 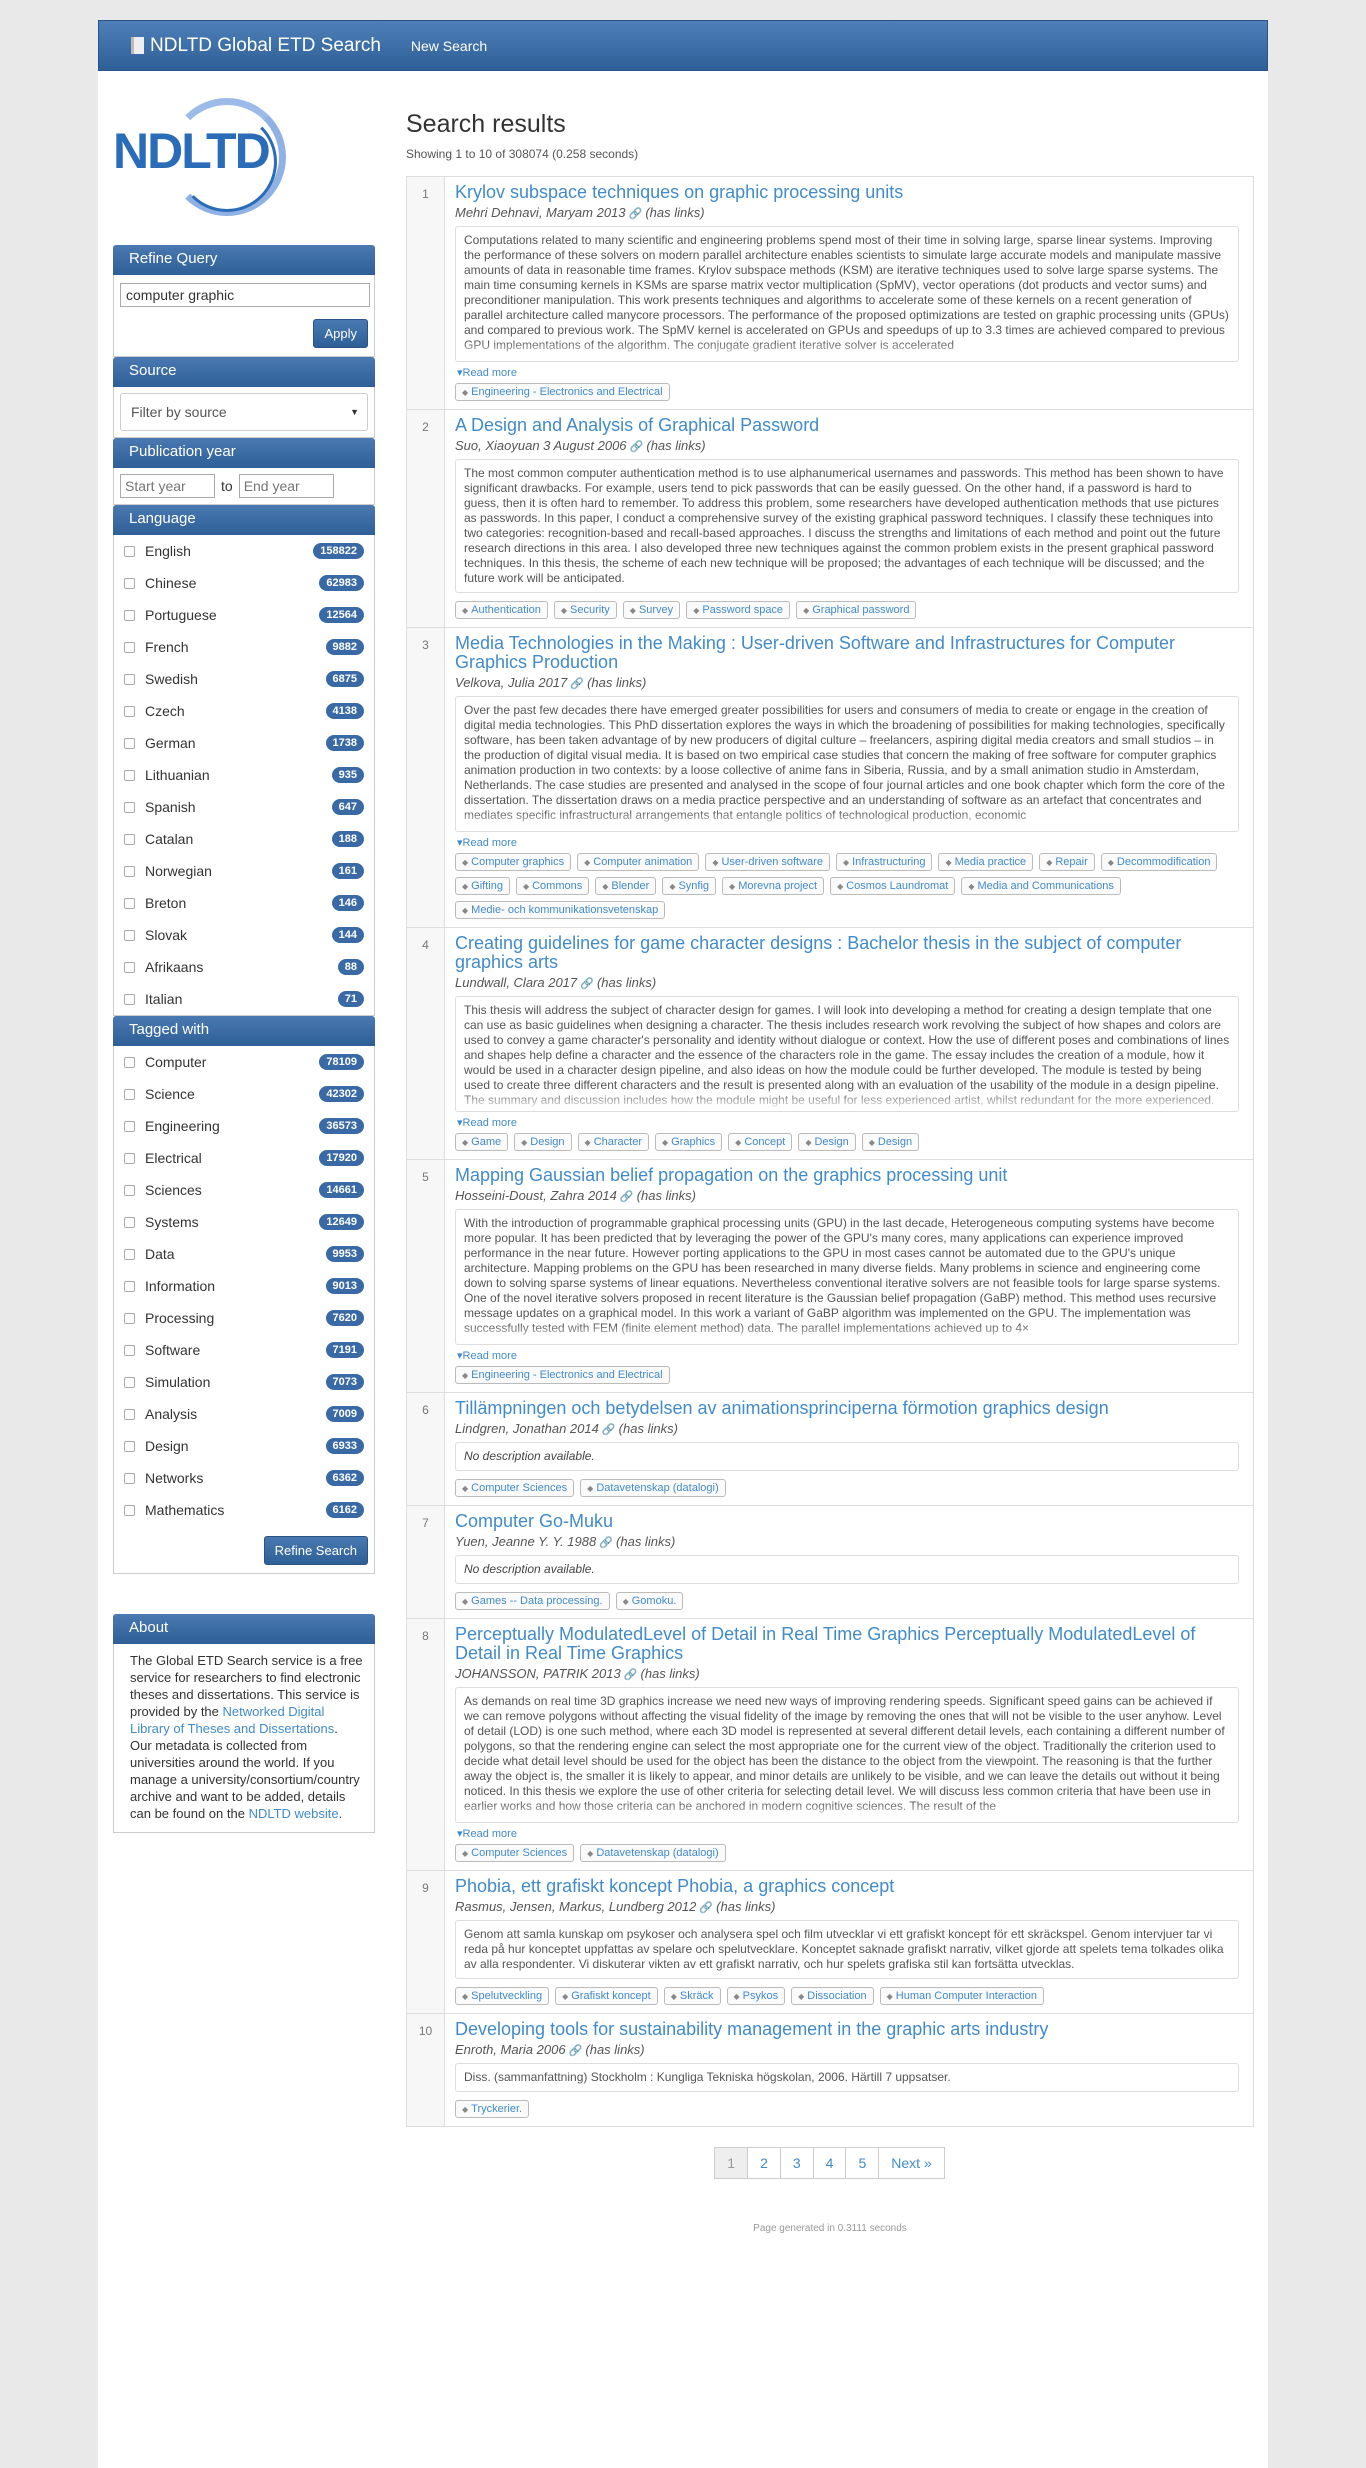 What do you see at coordinates (585, 610) in the screenshot?
I see `tag-link: ◆ Security` at bounding box center [585, 610].